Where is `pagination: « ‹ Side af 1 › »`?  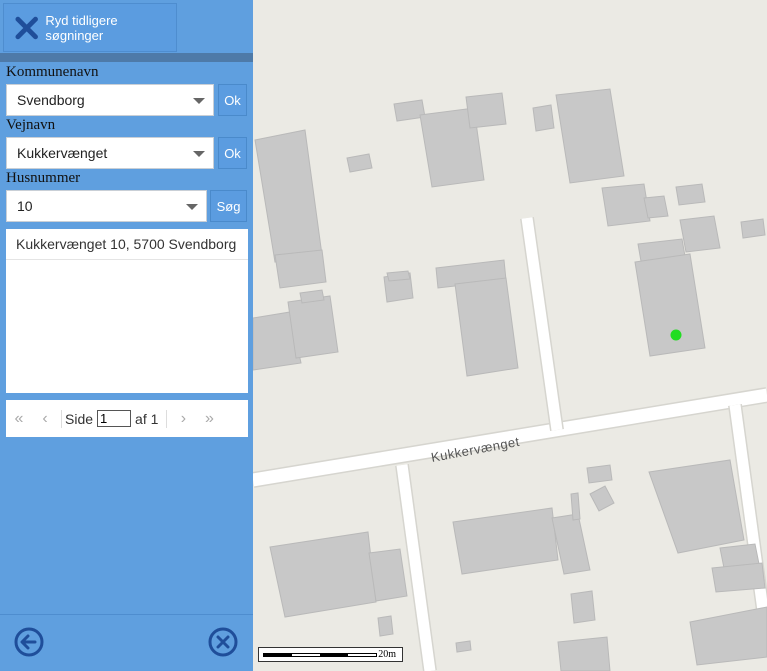
pagination: « ‹ Side af 1 › » is located at coordinates (127, 418).